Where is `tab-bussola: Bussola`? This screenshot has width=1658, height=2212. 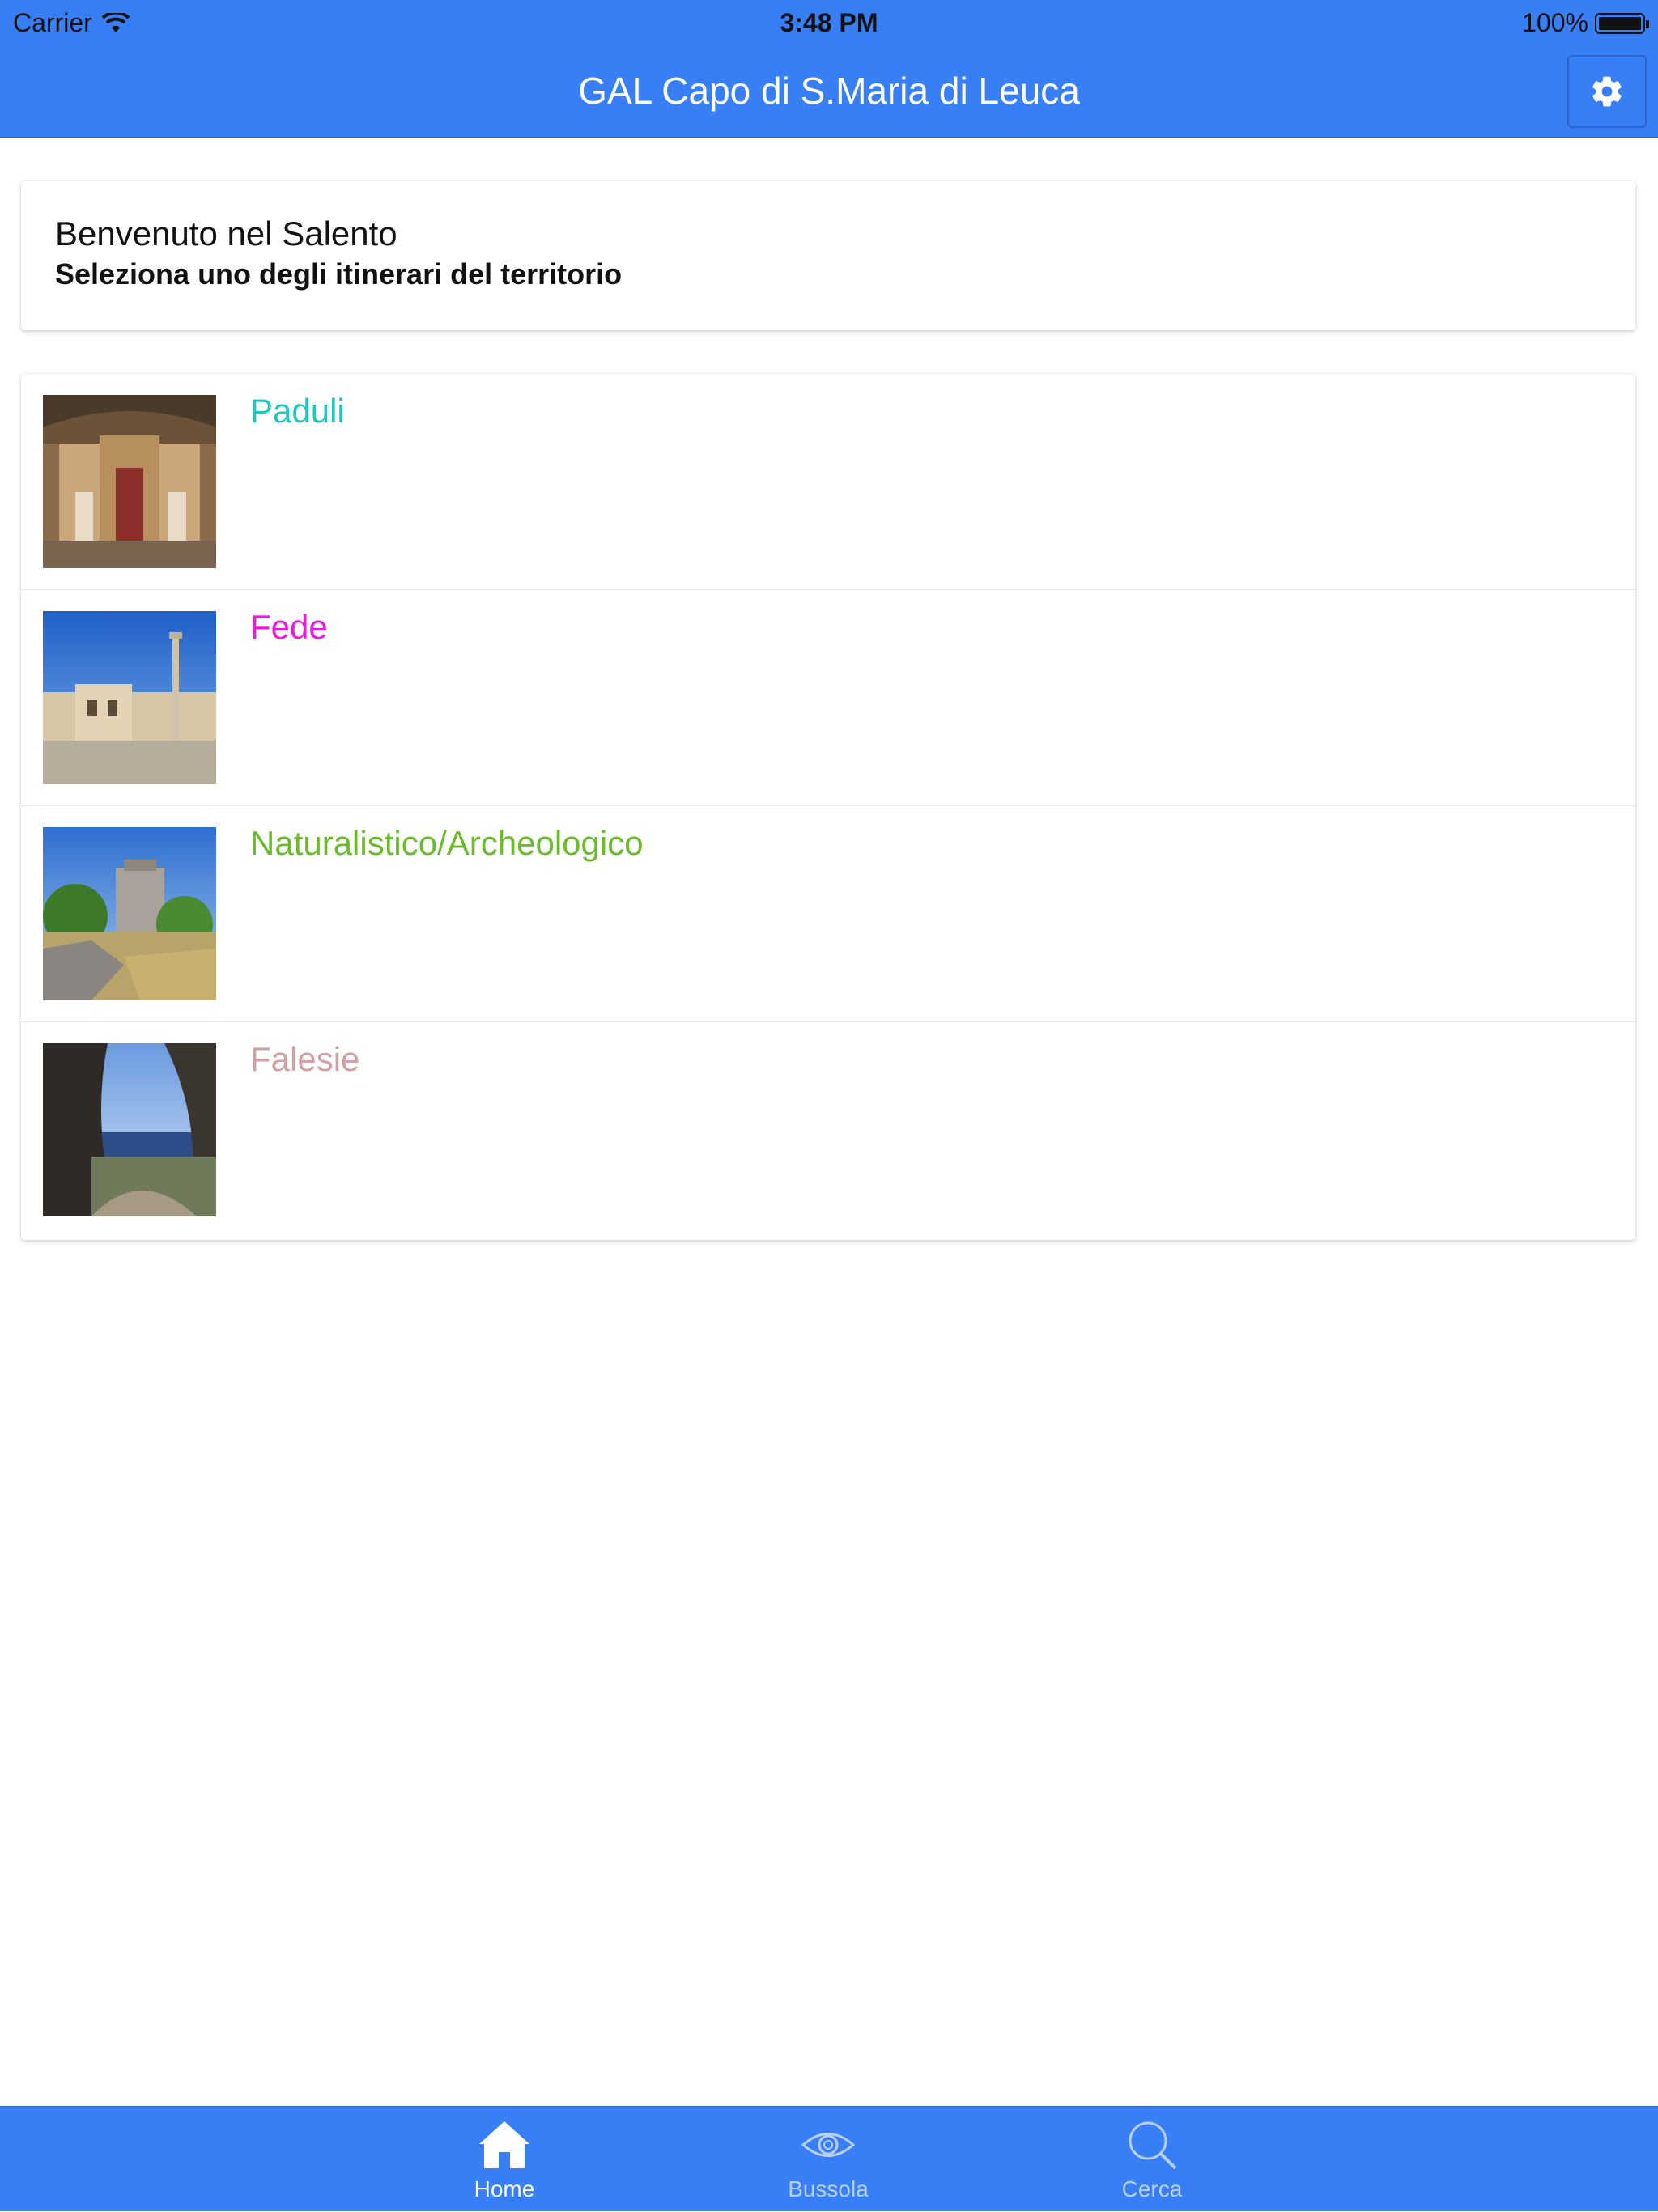
tab-bussola: Bussola is located at coordinates (828, 2159).